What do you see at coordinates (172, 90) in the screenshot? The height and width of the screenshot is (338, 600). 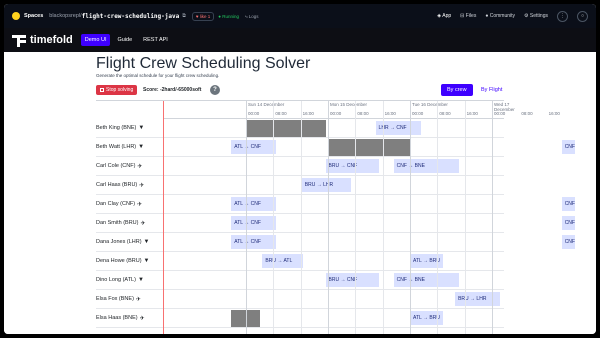 I see `score-label: Score: -2hard/-65000soft` at bounding box center [172, 90].